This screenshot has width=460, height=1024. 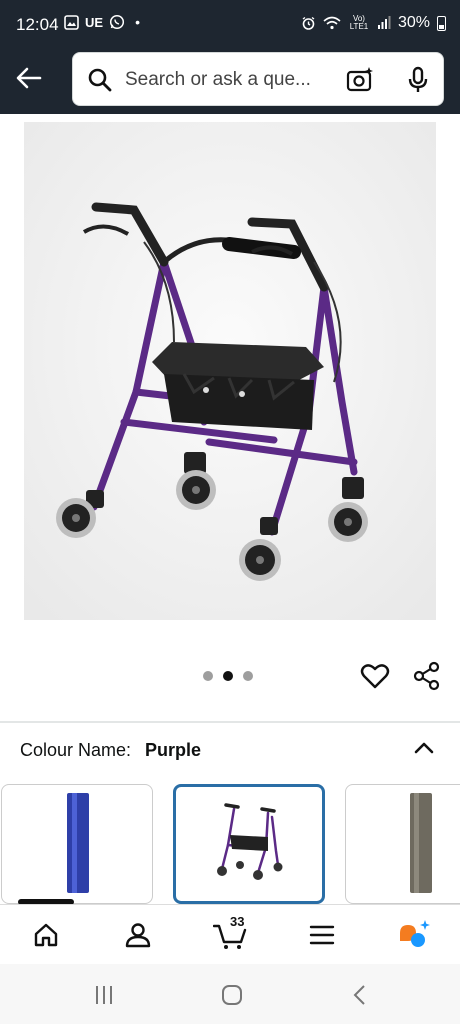 I want to click on back-chevron-icon, so click(x=359, y=995).